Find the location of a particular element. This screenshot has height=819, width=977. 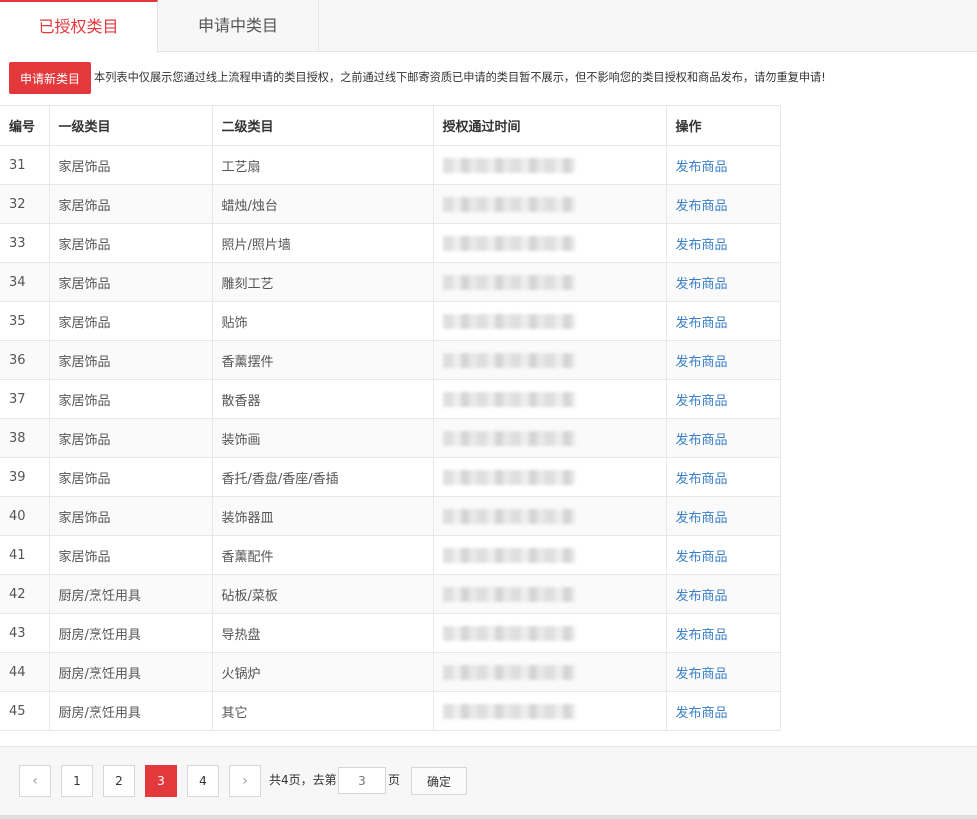

table-row: 42 厨房/烹饪用具 砧板/菜板 发布商品 is located at coordinates (390, 594).